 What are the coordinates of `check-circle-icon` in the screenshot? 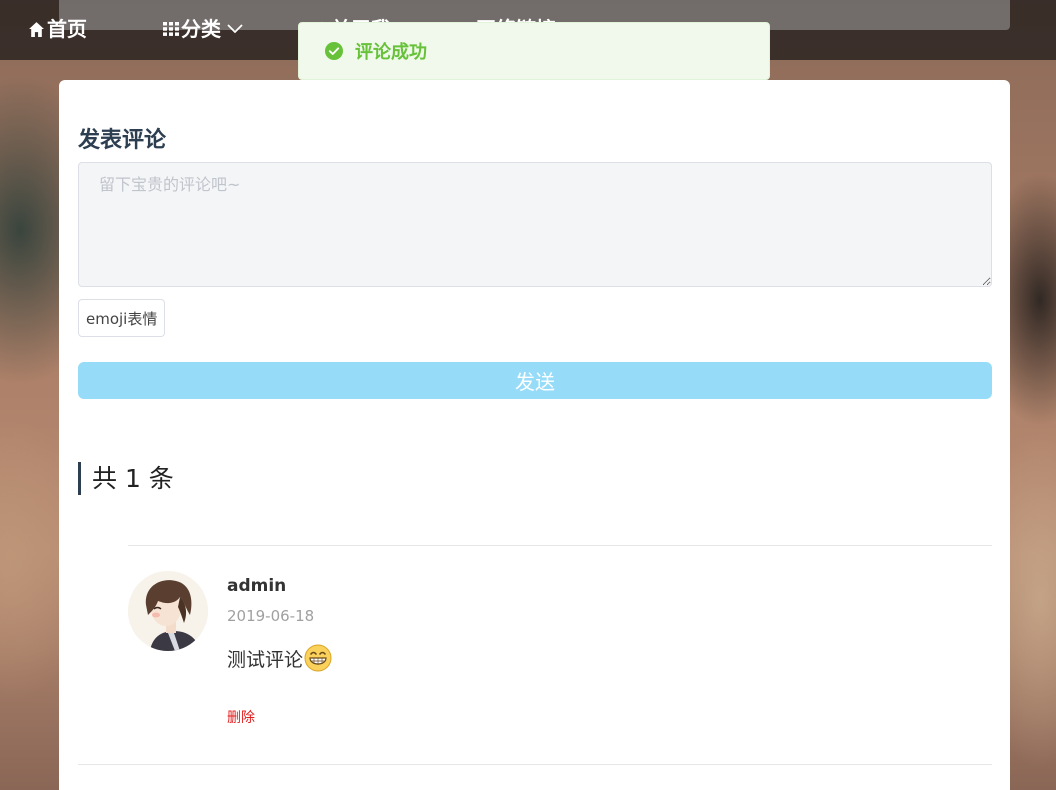 It's located at (334, 51).